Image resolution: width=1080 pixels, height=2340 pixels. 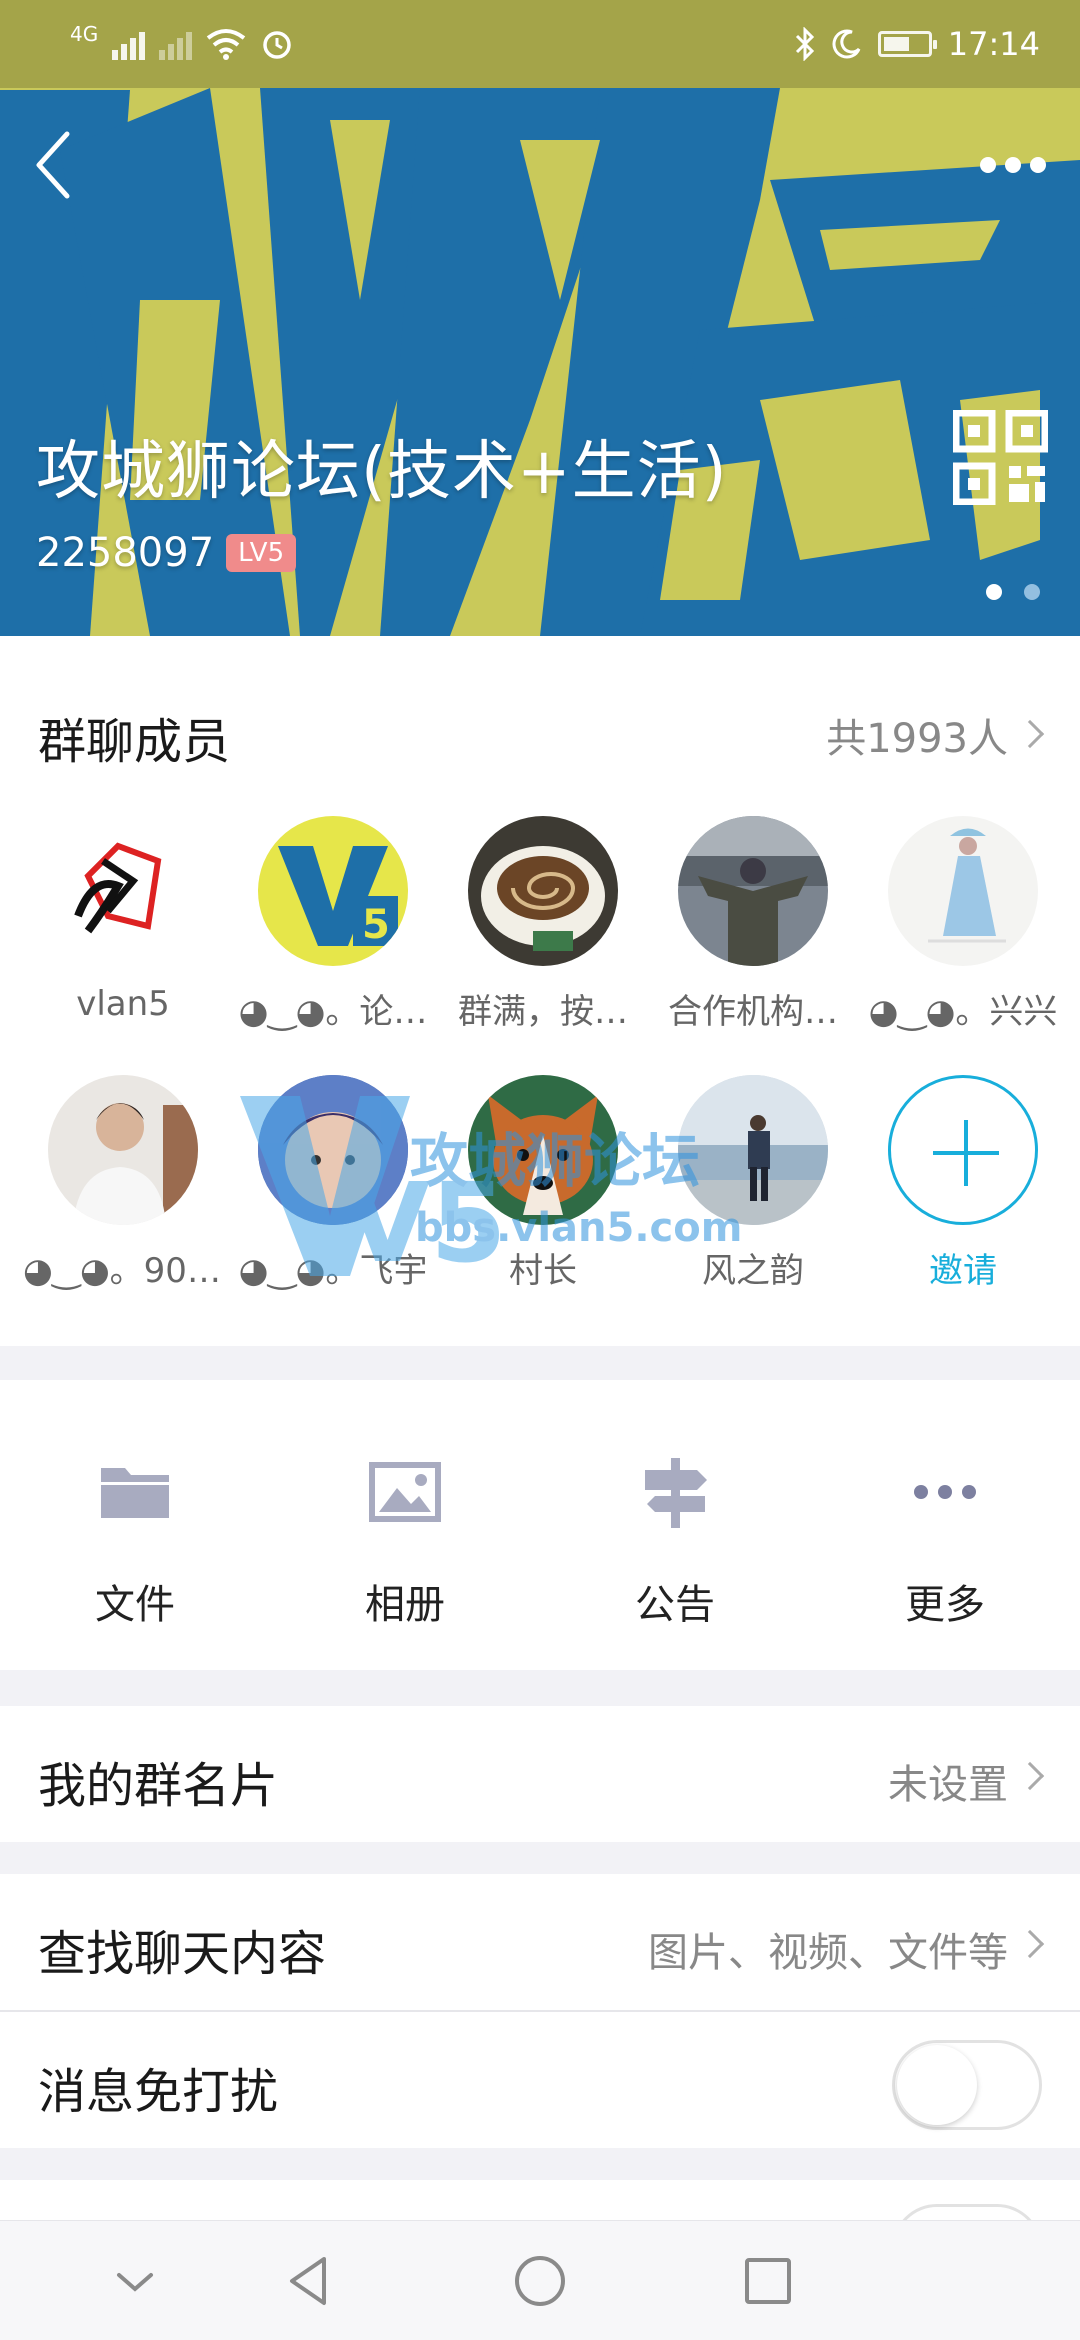 I want to click on alarm-icon, so click(x=277, y=45).